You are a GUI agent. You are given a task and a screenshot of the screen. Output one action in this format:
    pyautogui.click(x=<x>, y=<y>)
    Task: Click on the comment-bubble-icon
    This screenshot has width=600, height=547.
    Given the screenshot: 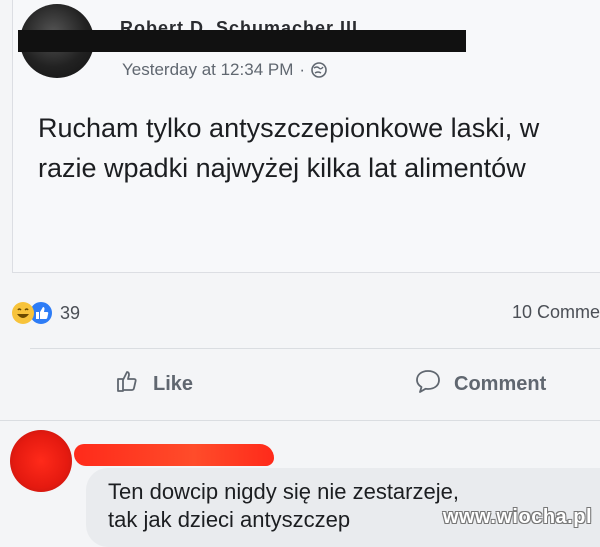 What is the action you would take?
    pyautogui.click(x=428, y=384)
    